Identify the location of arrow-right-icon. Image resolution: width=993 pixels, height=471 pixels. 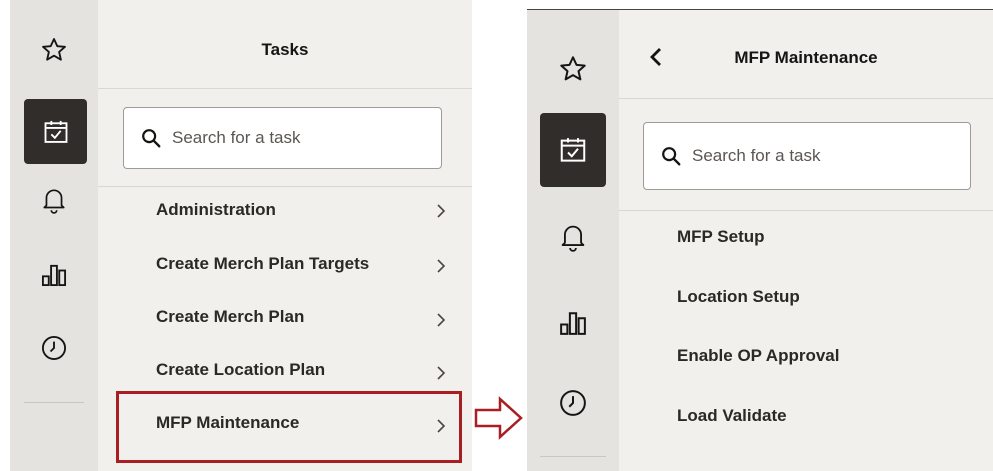
(498, 418).